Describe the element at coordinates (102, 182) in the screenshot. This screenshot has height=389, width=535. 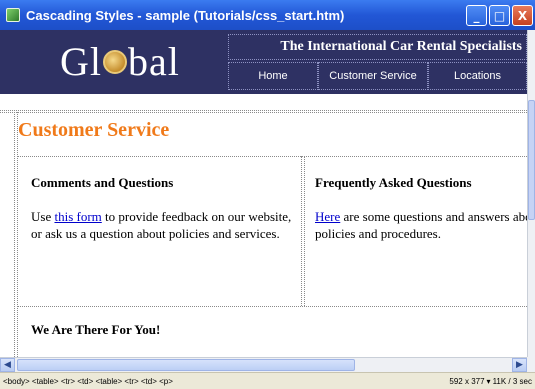
I see `comments-heading: Comments and Questions` at that location.